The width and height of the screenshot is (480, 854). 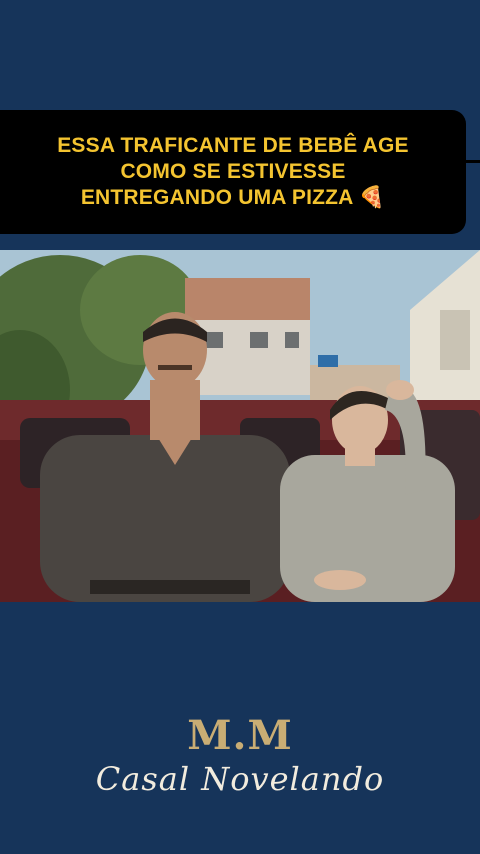 I want to click on logo-name: Casal Novelando, so click(x=240, y=779).